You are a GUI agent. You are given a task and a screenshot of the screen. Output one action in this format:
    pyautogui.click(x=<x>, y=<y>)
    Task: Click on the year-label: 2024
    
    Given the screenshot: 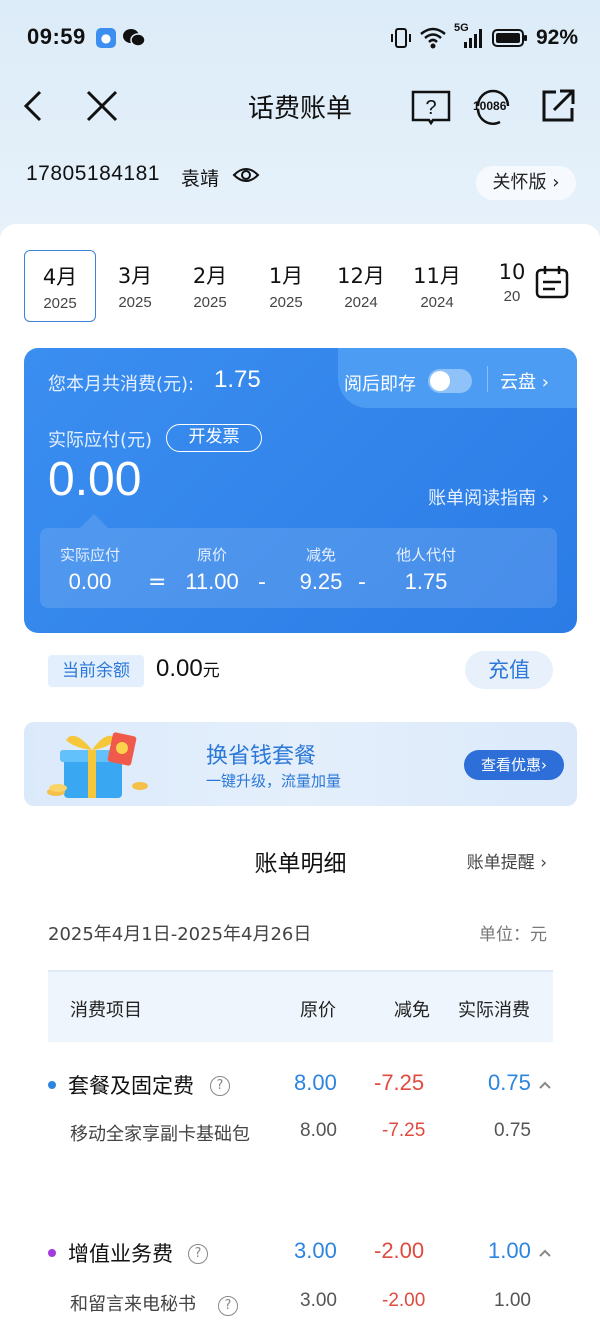 What is the action you would take?
    pyautogui.click(x=437, y=302)
    